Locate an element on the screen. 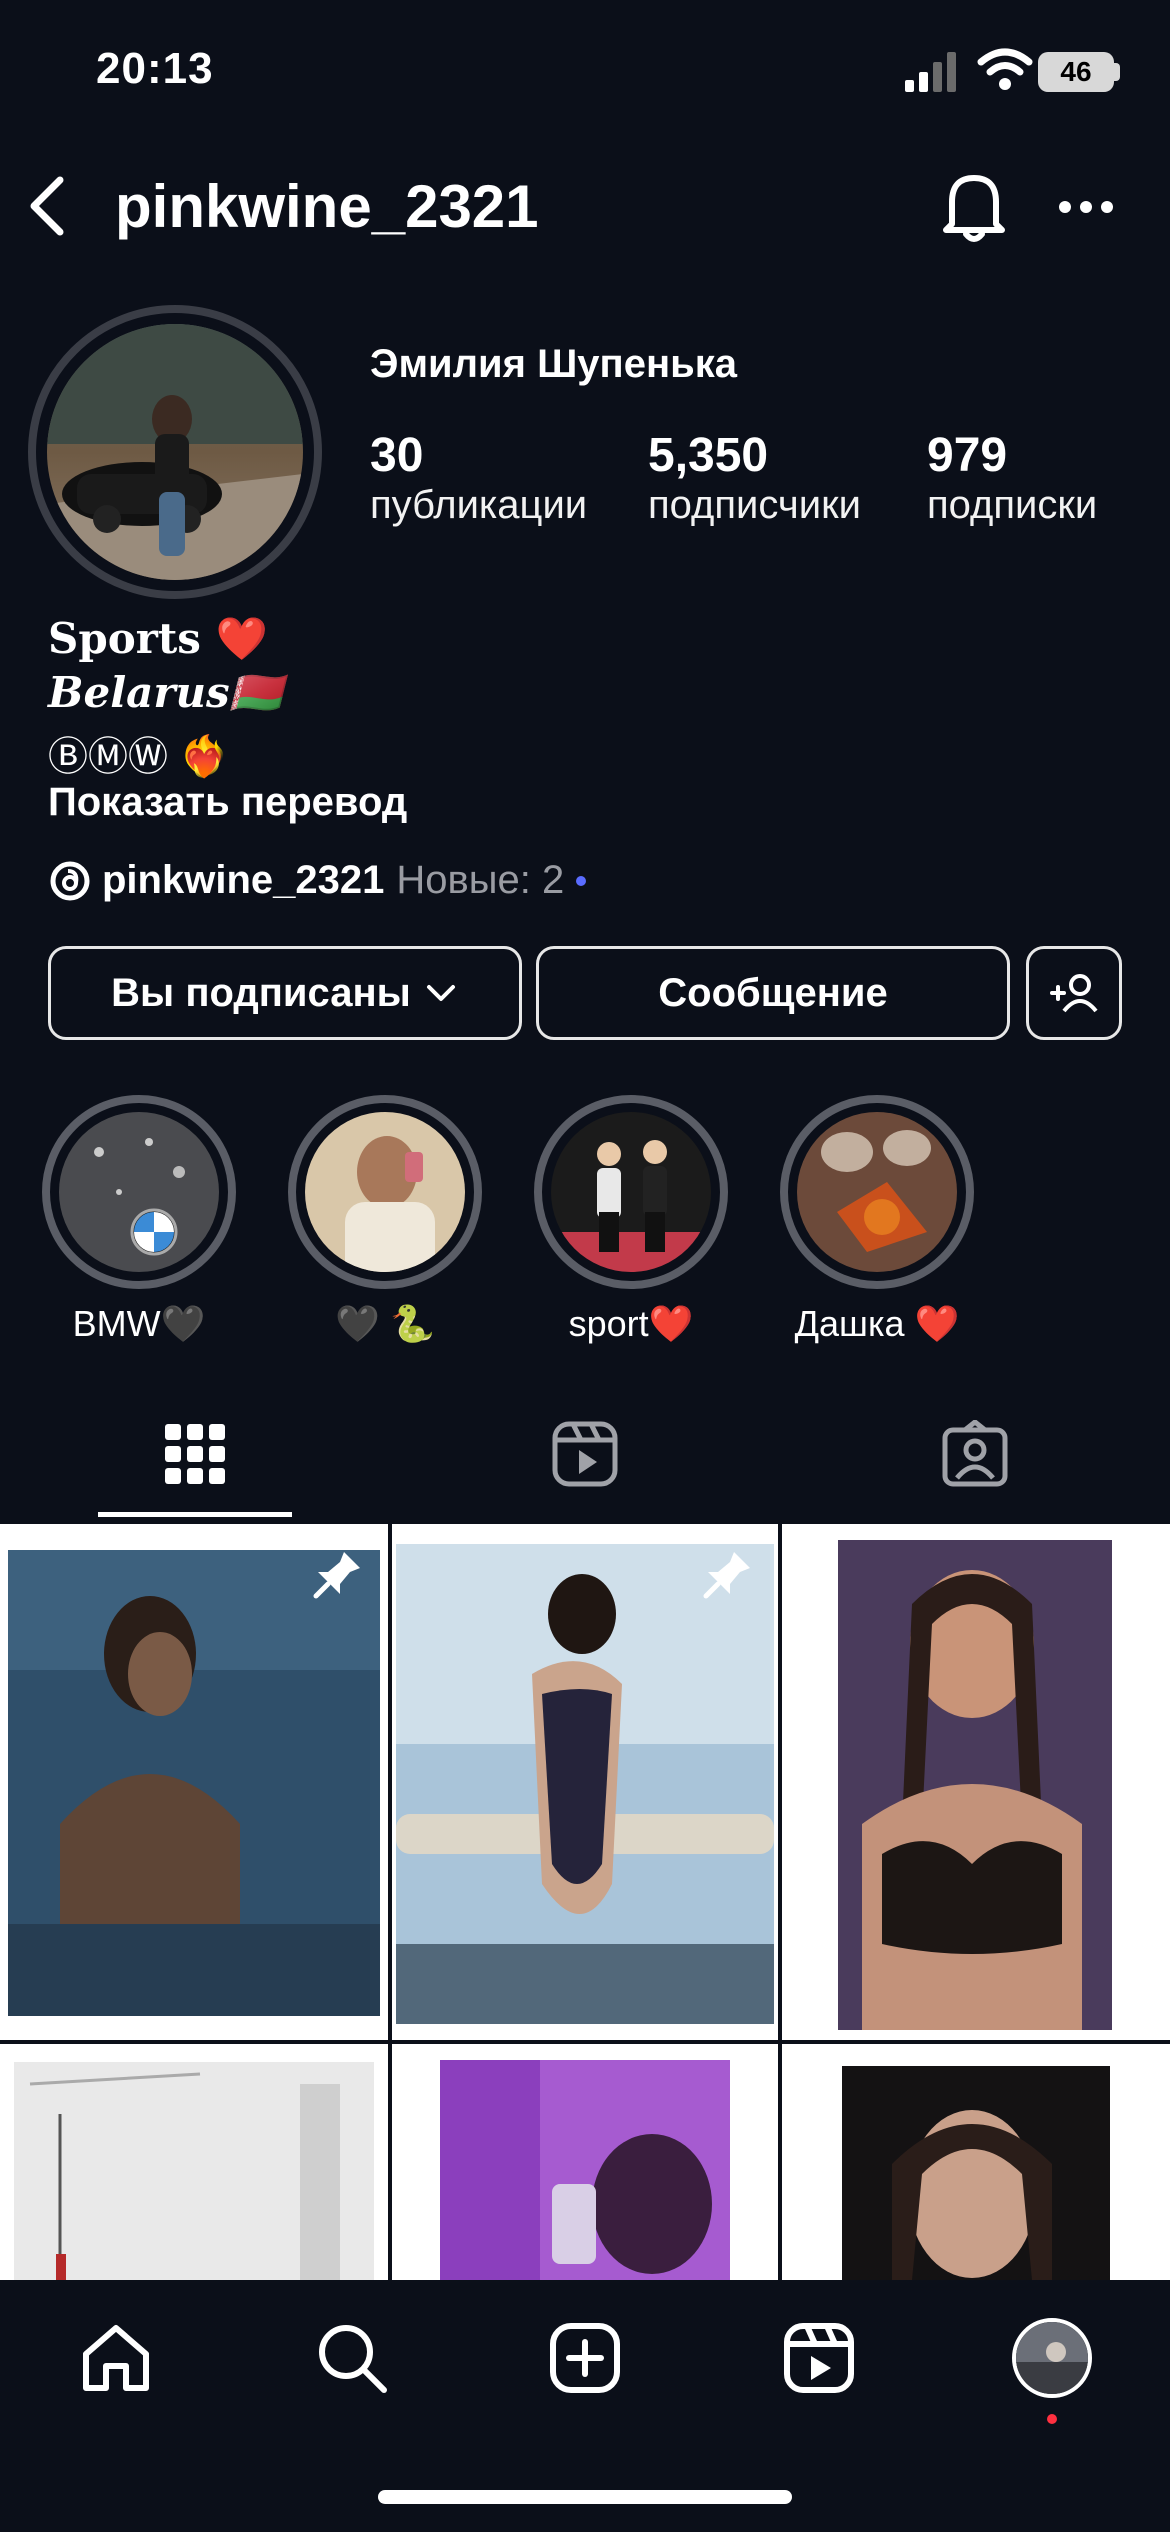 The image size is (1170, 2532). message-label: Сообщение is located at coordinates (773, 992).